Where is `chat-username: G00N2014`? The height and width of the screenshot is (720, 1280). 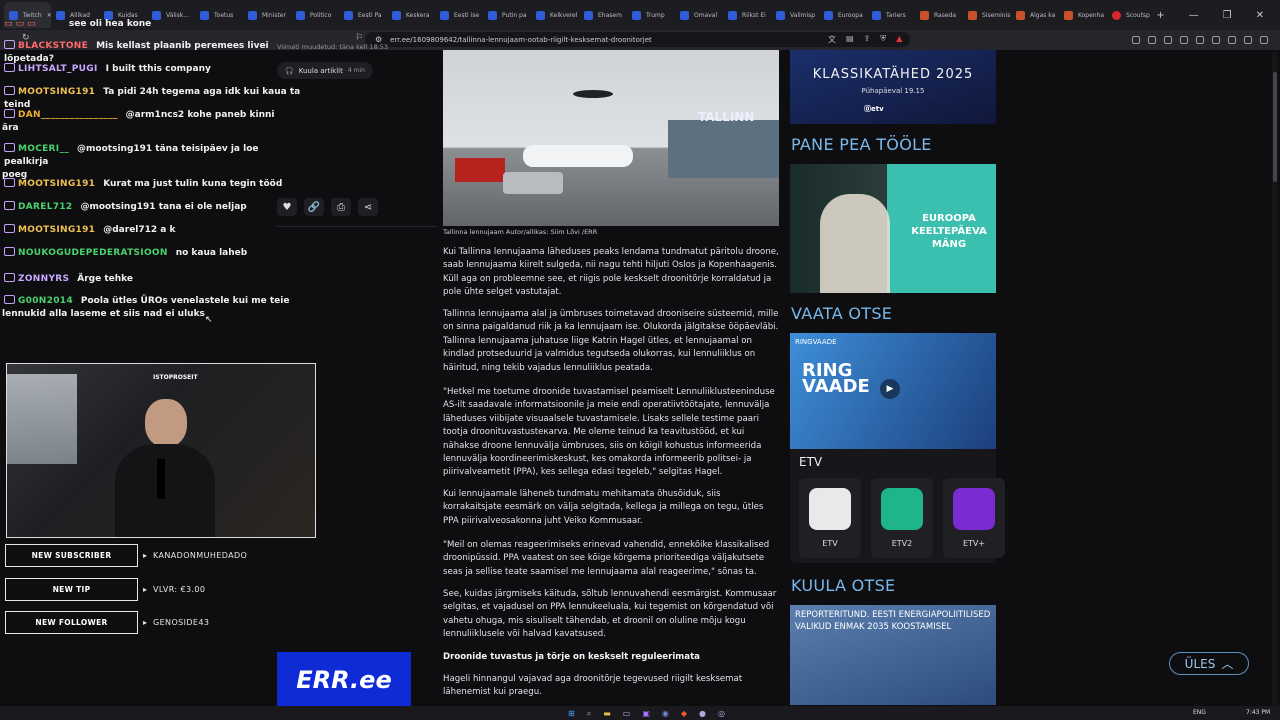 chat-username: G00N2014 is located at coordinates (45, 301).